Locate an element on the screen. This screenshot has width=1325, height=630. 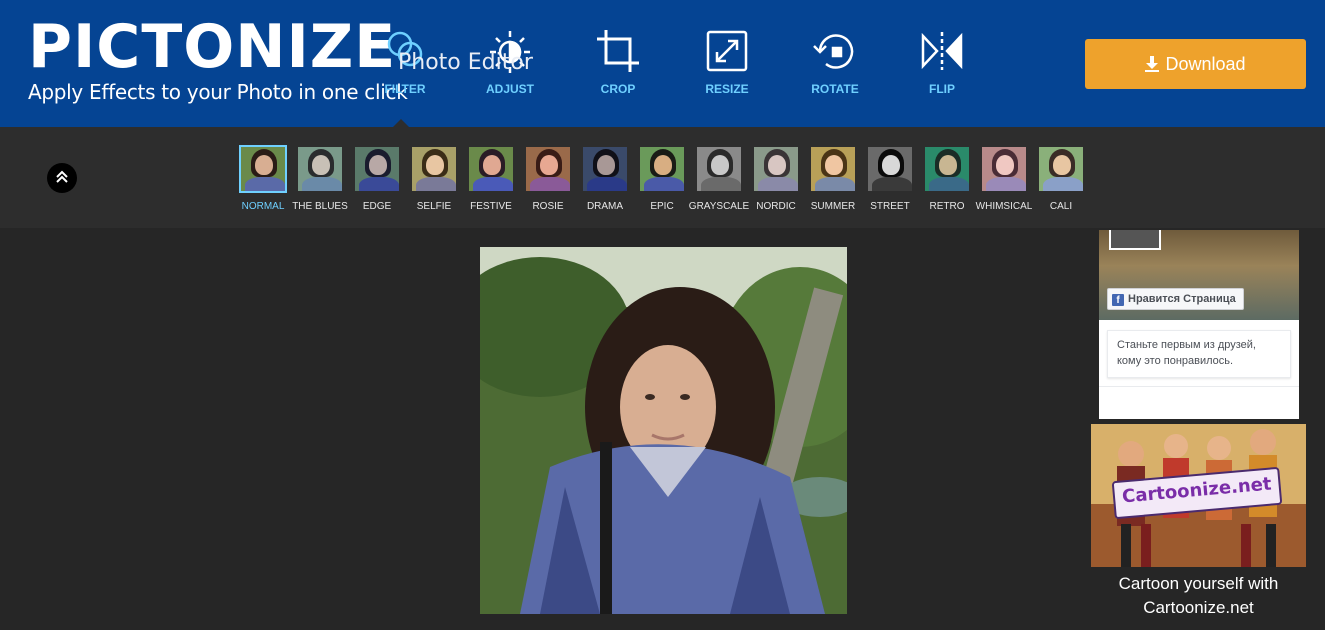
flip-tool: FLIP is located at coordinates (942, 64).